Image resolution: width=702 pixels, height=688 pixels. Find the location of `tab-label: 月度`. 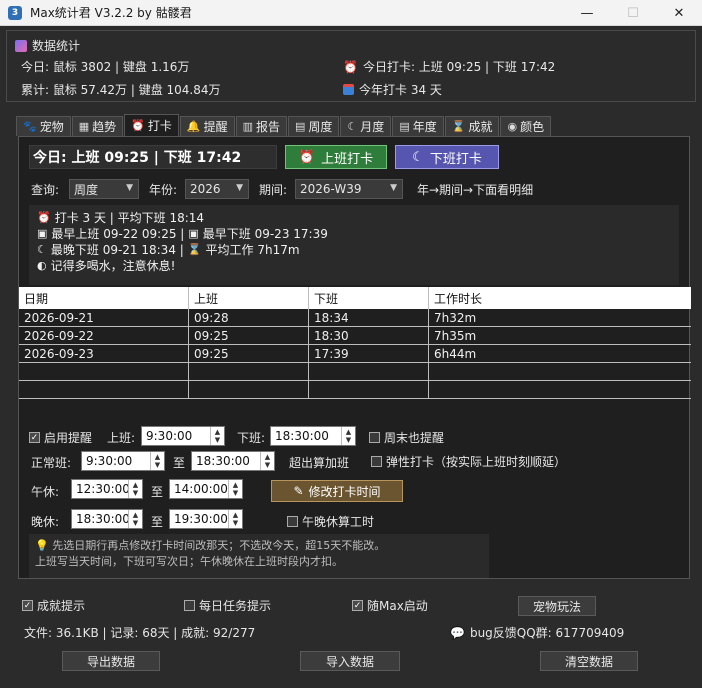

tab-label: 月度 is located at coordinates (372, 127).